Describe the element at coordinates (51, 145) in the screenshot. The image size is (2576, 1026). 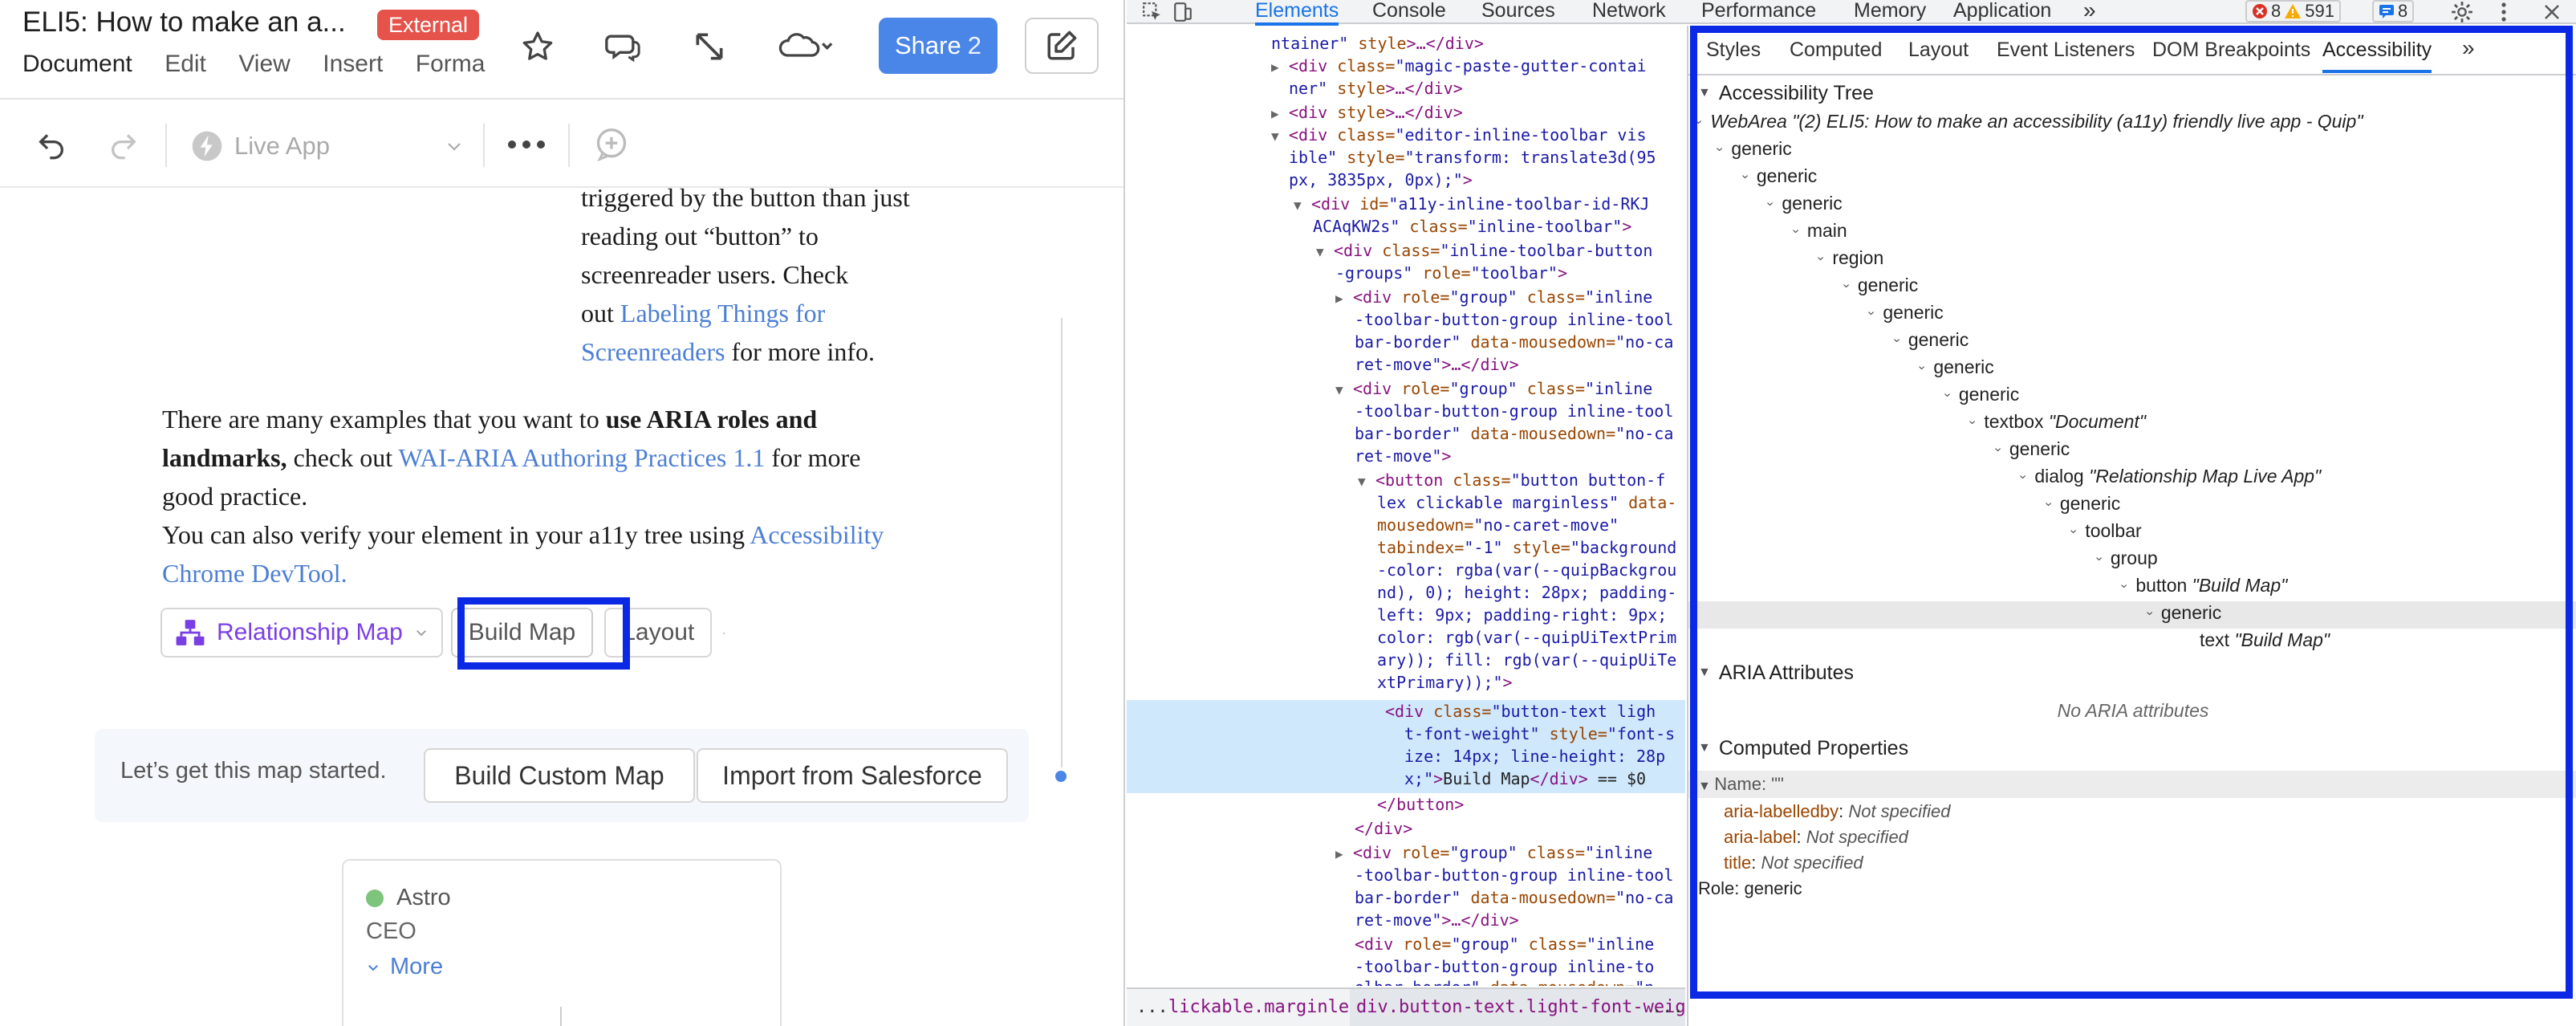
I see `undo-icon` at that location.